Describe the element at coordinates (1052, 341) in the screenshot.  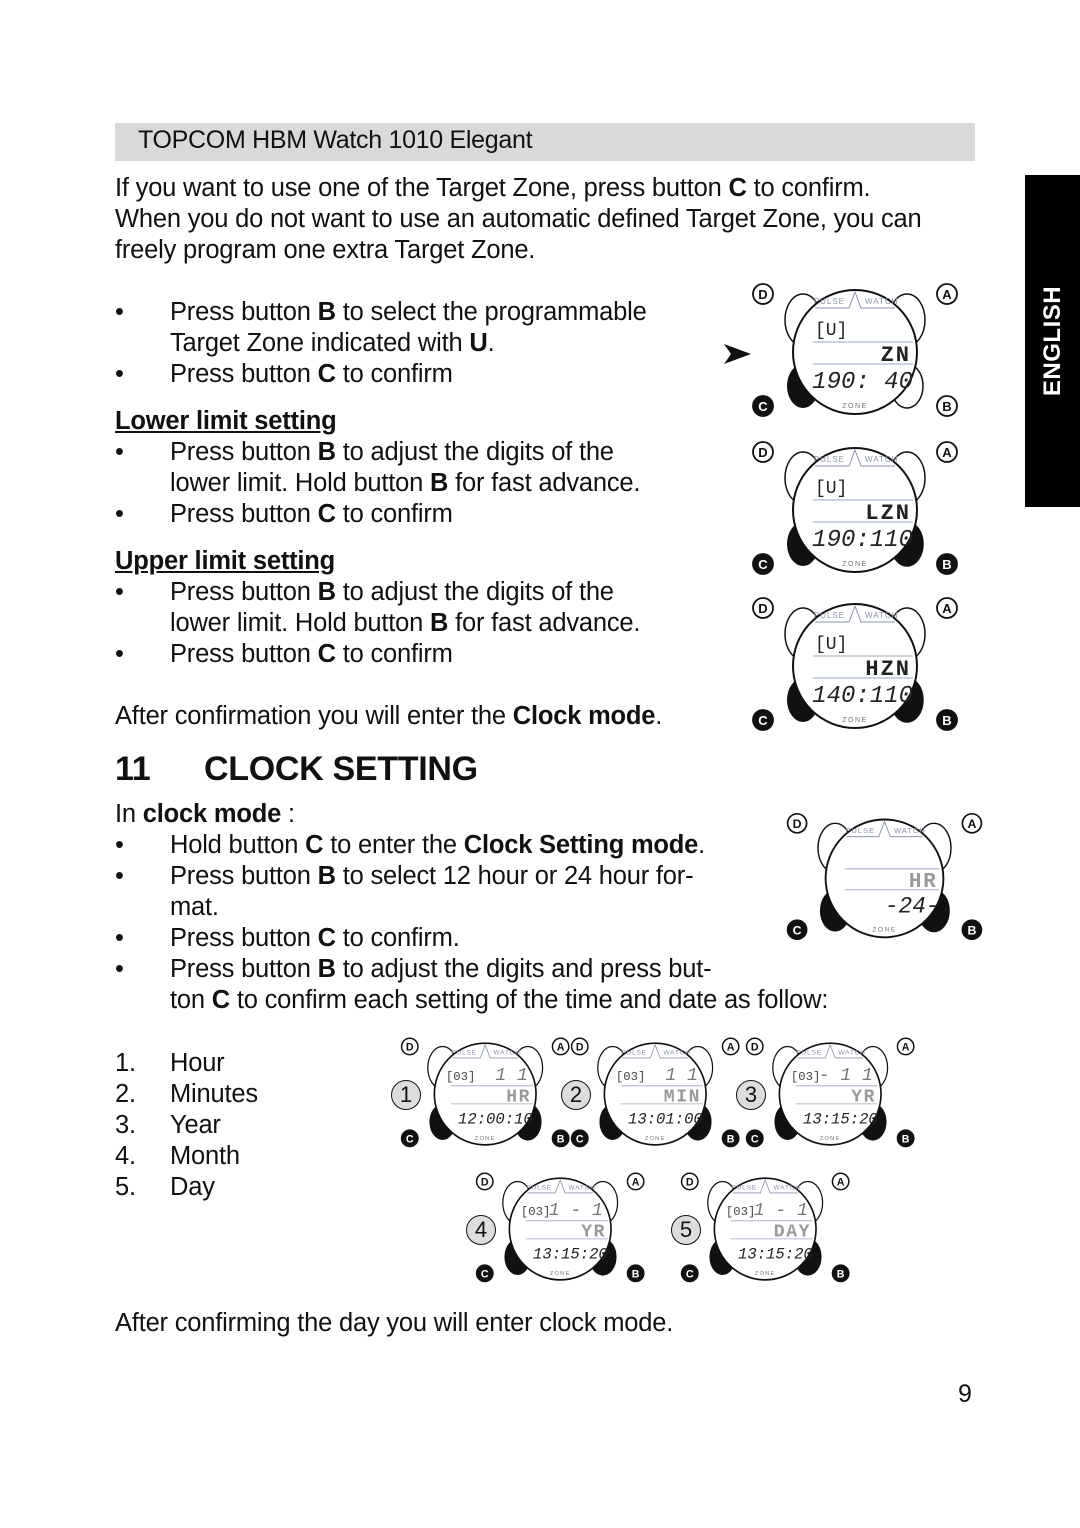
I see `language-tab: ENGLISH` at that location.